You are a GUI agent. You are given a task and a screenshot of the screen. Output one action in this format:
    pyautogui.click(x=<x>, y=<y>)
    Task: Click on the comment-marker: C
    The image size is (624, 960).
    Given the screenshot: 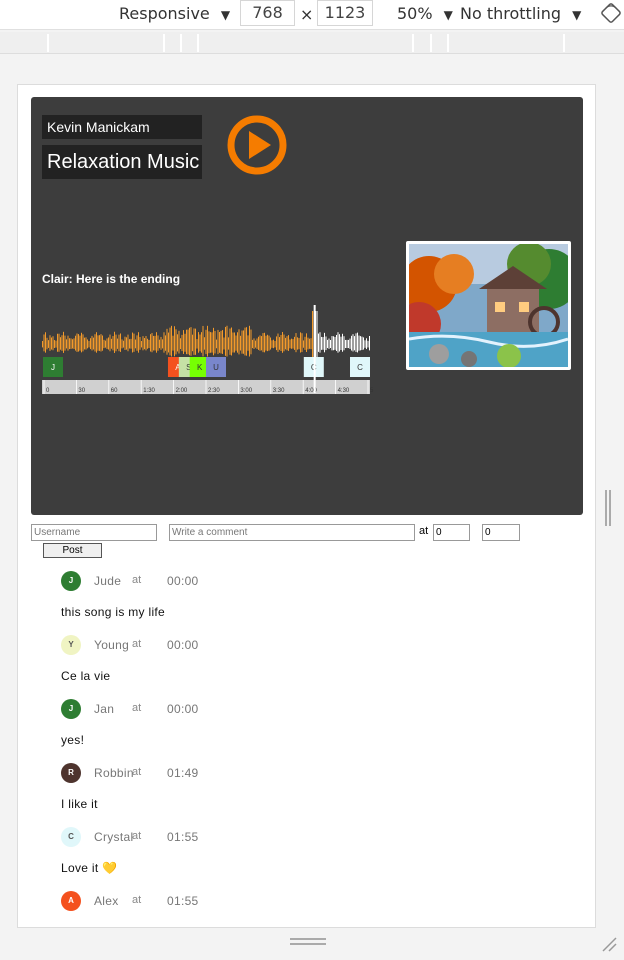 What is the action you would take?
    pyautogui.click(x=360, y=367)
    